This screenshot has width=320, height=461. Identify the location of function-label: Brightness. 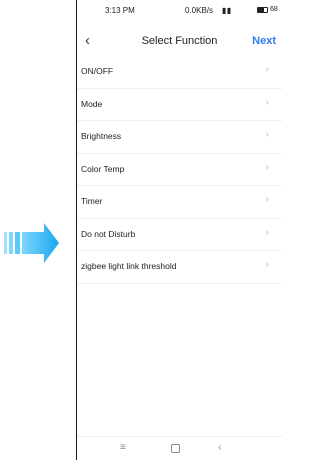
(101, 136).